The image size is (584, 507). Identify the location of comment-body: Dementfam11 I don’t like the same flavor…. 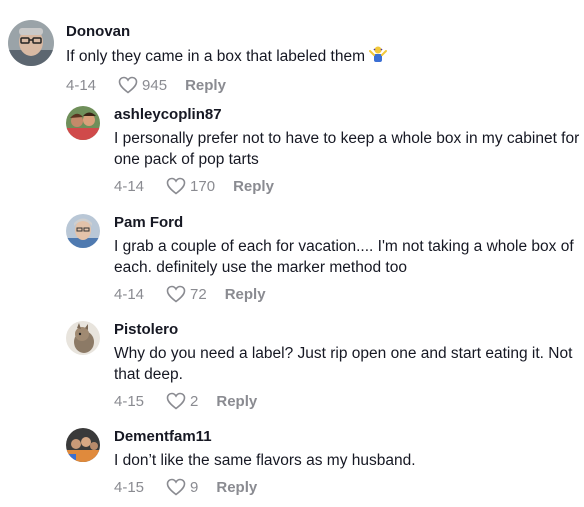
(347, 460).